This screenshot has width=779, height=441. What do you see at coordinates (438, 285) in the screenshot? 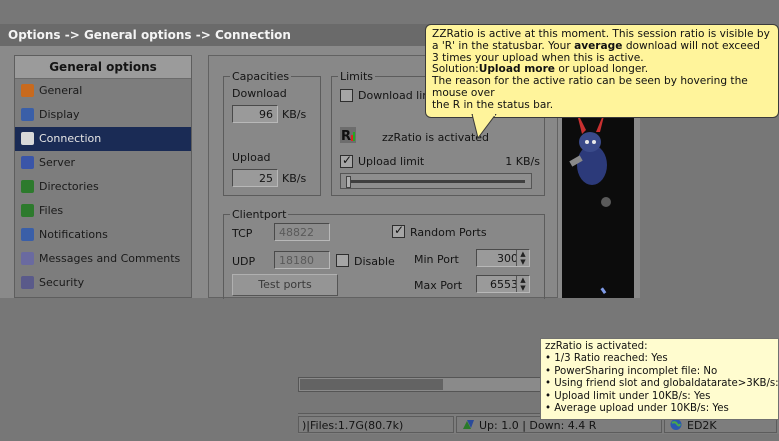
I see `max-port-label: Max Port` at bounding box center [438, 285].